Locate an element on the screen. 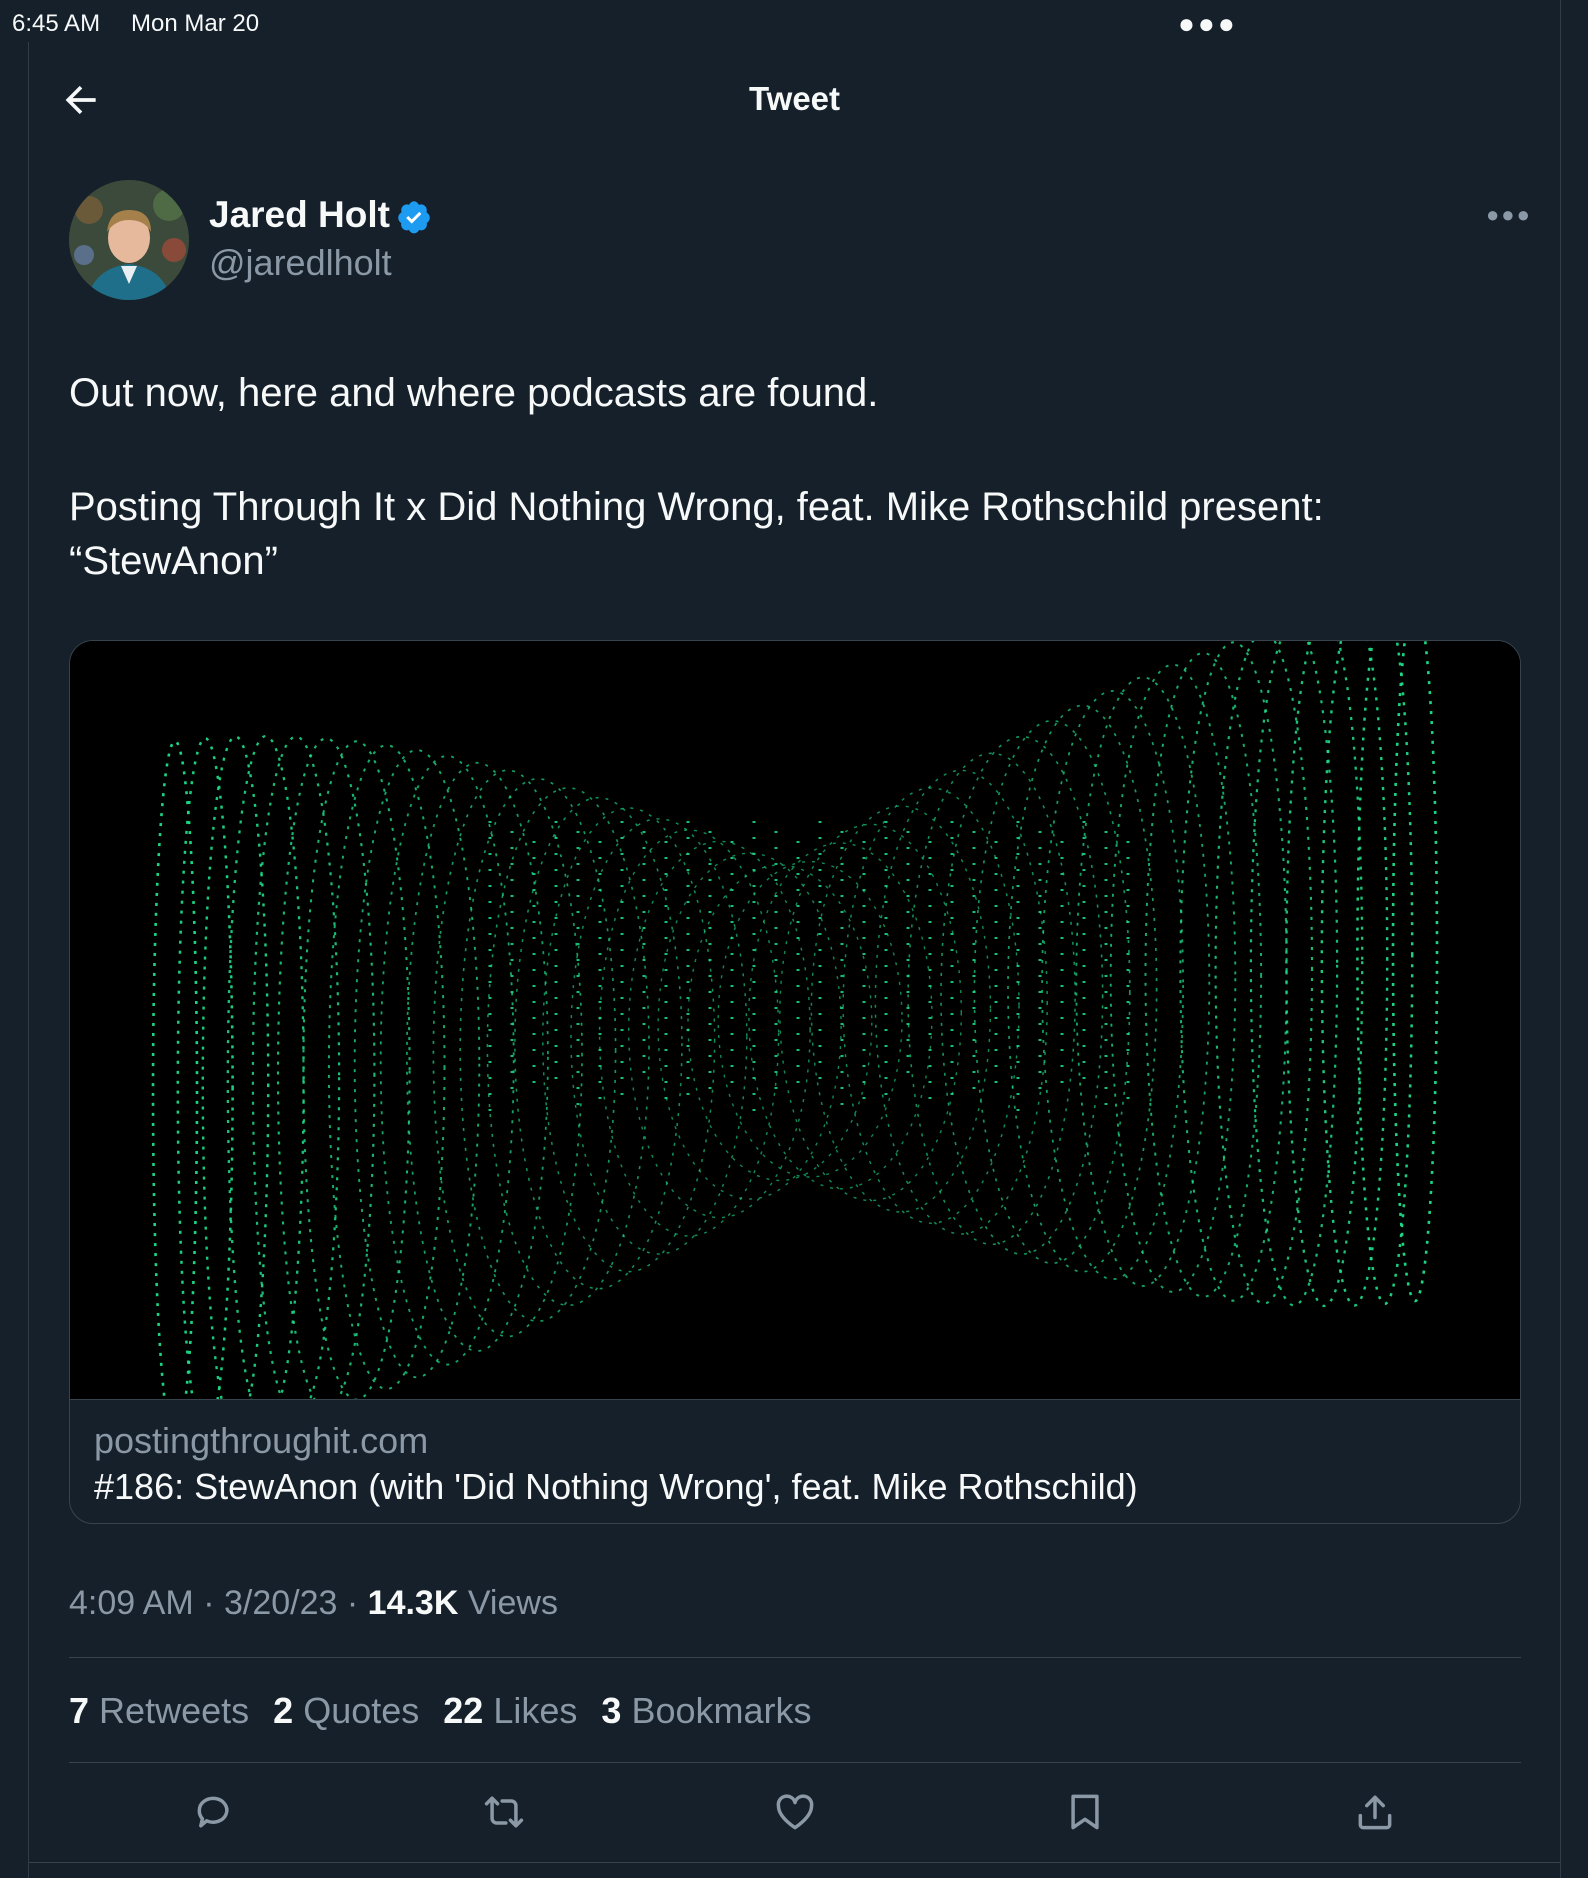  stat-retweets: 7 Retweets is located at coordinates (159, 1710).